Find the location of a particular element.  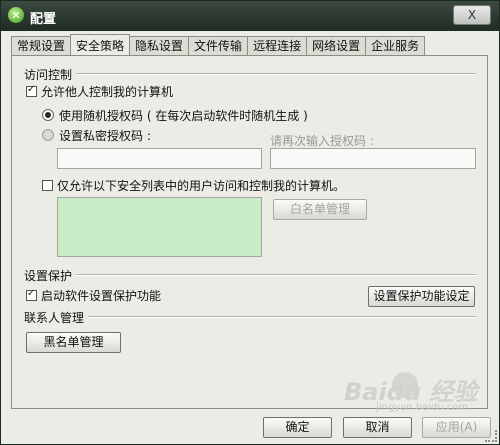

allow-control-checkbox is located at coordinates (31, 90).